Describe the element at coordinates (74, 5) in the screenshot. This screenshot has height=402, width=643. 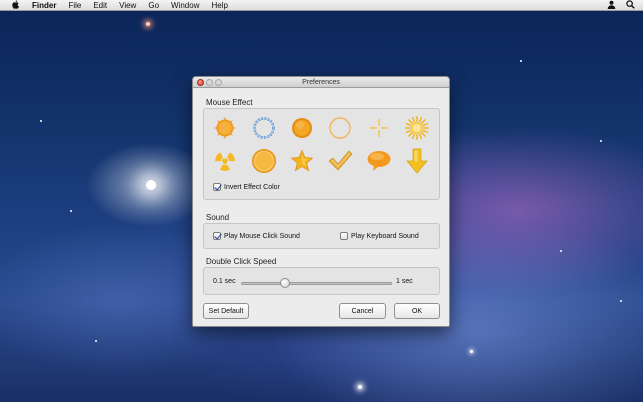
I see `menu-file: File` at that location.